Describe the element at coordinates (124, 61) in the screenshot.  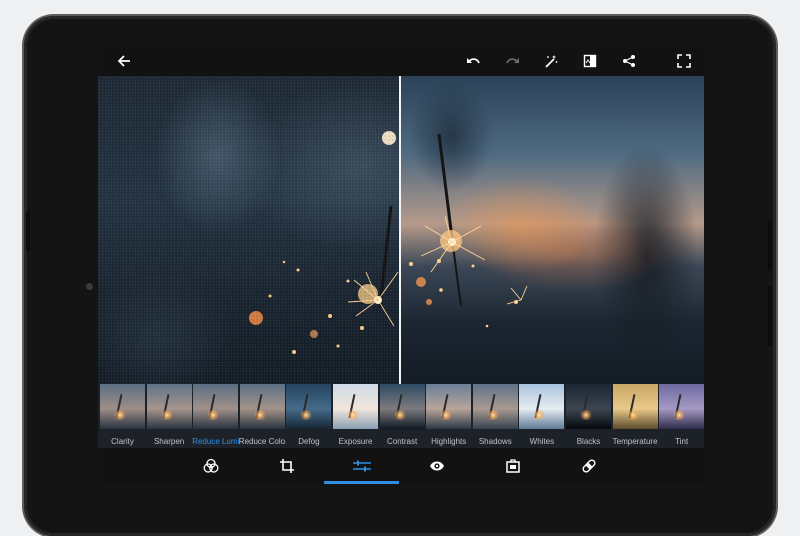
I see `back-arrow-icon` at that location.